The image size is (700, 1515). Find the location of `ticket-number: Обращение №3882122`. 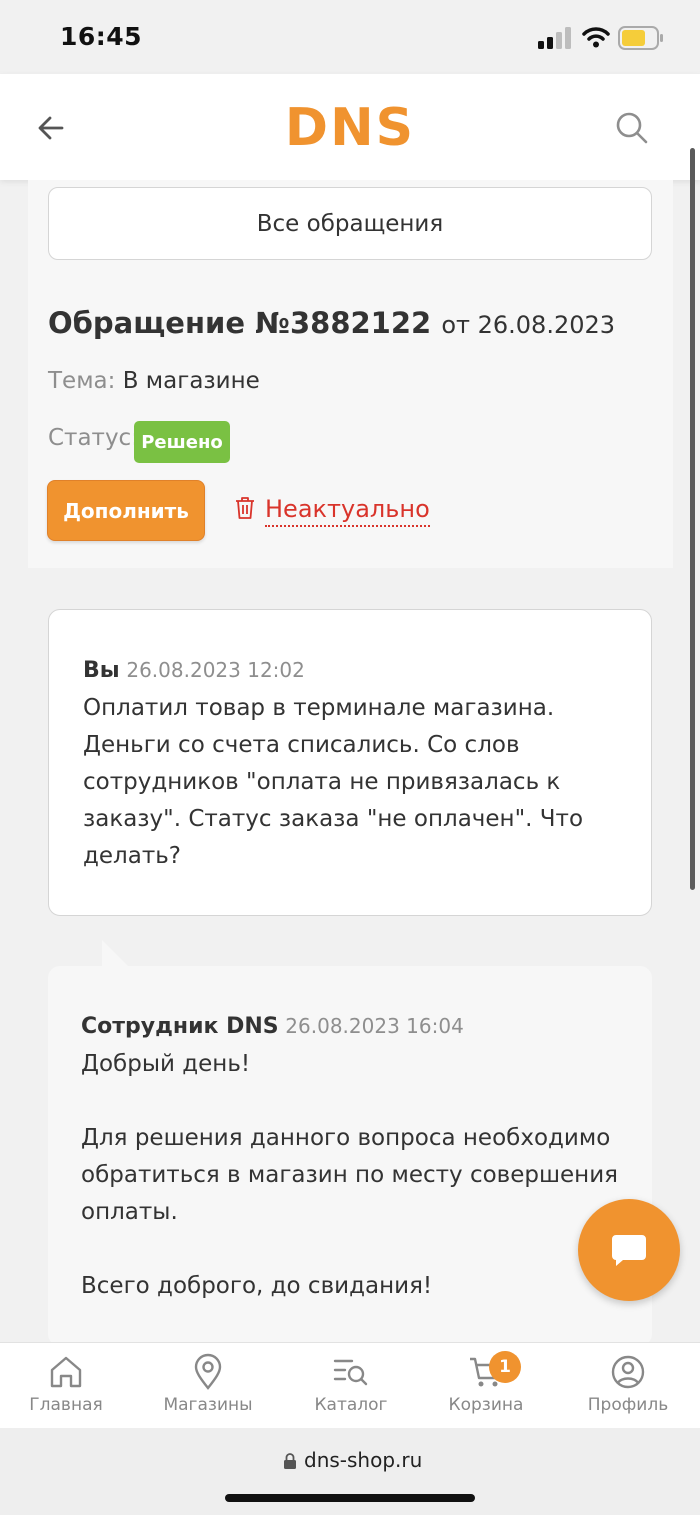

ticket-number: Обращение №3882122 is located at coordinates (240, 323).